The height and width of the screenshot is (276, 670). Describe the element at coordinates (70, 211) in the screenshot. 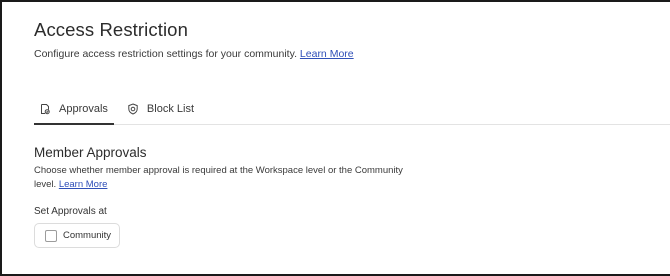

I see `set-approvals-label: Set Approvals at` at that location.